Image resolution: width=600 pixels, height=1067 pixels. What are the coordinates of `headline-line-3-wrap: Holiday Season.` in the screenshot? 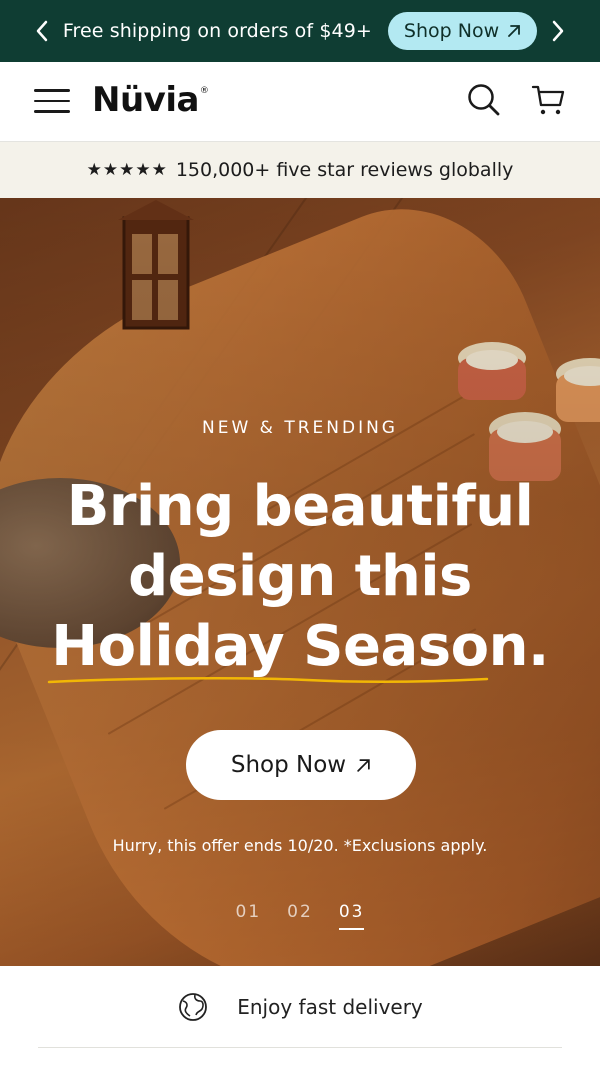 It's located at (298, 648).